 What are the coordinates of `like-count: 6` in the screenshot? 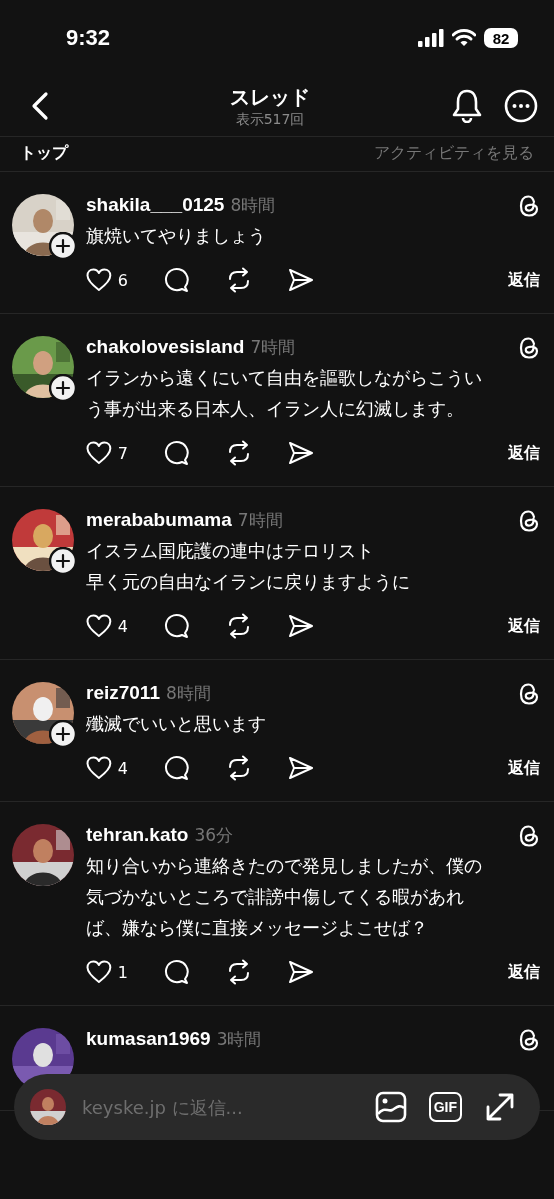 It's located at (122, 280).